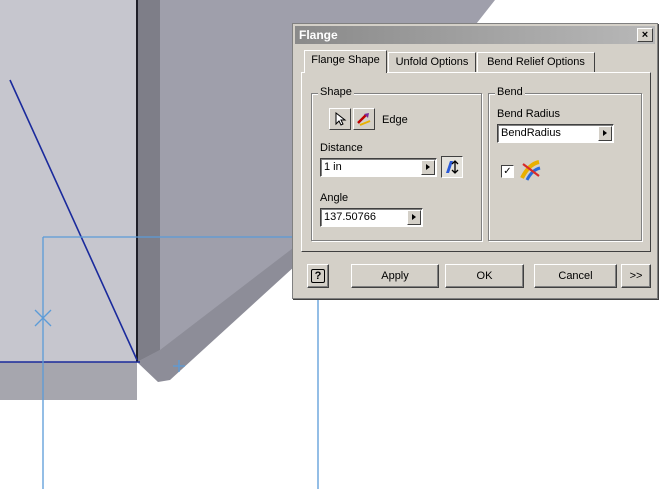 The width and height of the screenshot is (659, 489). I want to click on dialog-titlebar: Flange ×, so click(475, 35).